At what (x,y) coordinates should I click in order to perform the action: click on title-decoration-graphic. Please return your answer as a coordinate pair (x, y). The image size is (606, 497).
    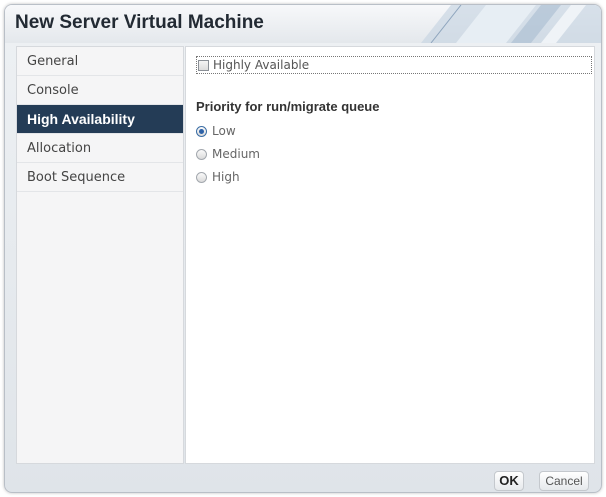
    Looking at the image, I should click on (511, 24).